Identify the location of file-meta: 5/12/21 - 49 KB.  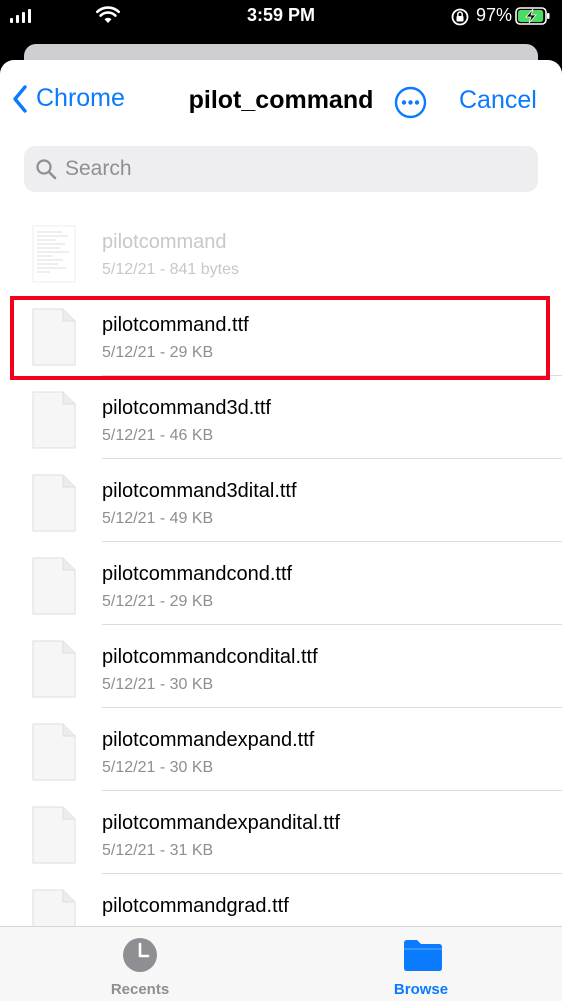
(158, 518).